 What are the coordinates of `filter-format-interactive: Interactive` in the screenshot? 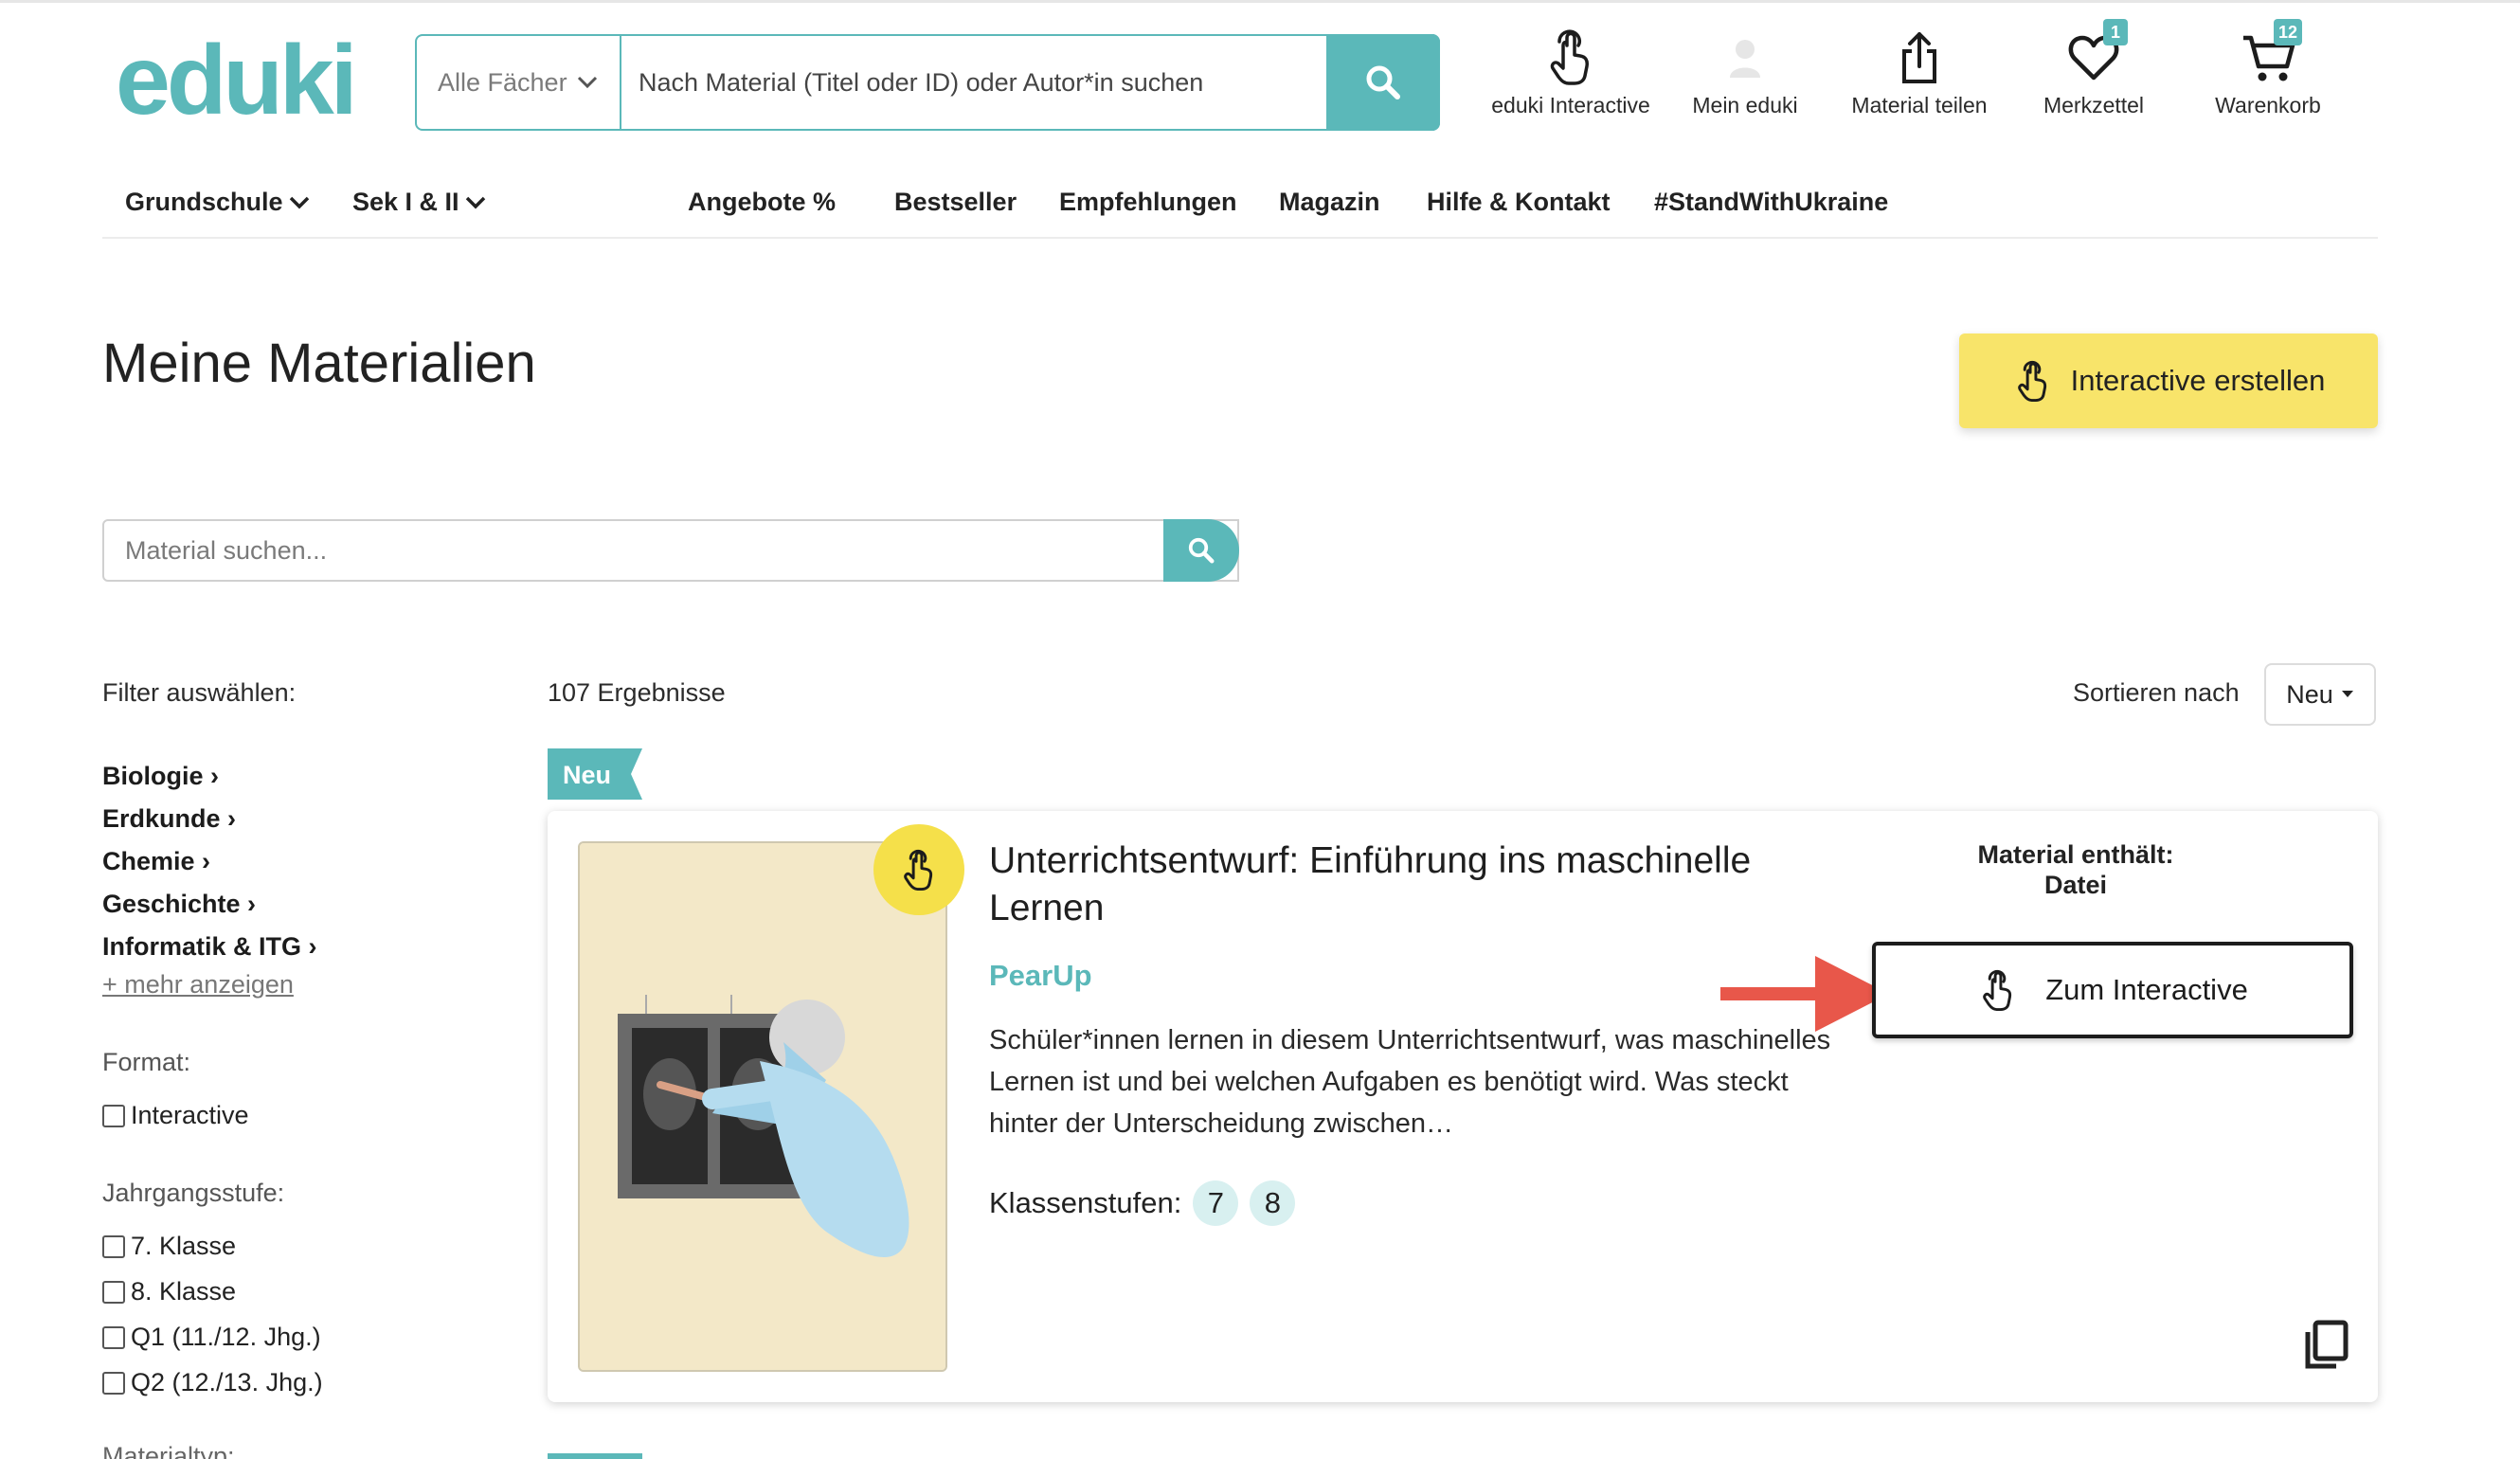 It's located at (175, 1116).